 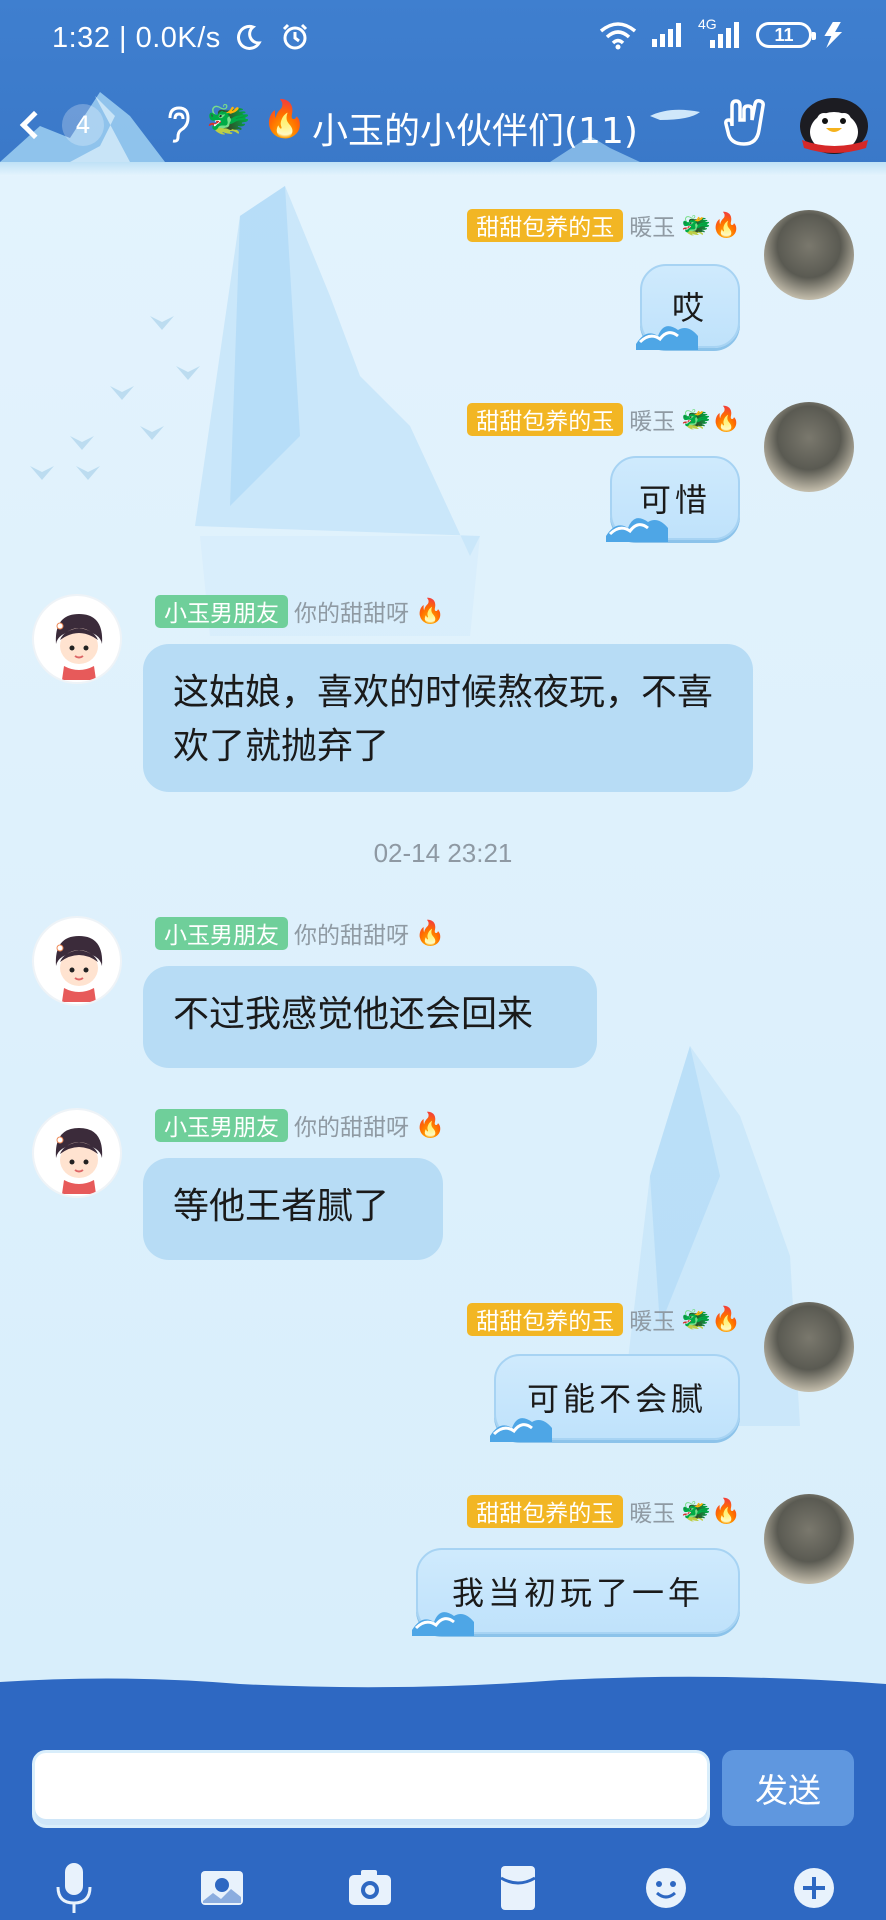 What do you see at coordinates (284, 119) in the screenshot?
I see `fire-icon: 🔥` at bounding box center [284, 119].